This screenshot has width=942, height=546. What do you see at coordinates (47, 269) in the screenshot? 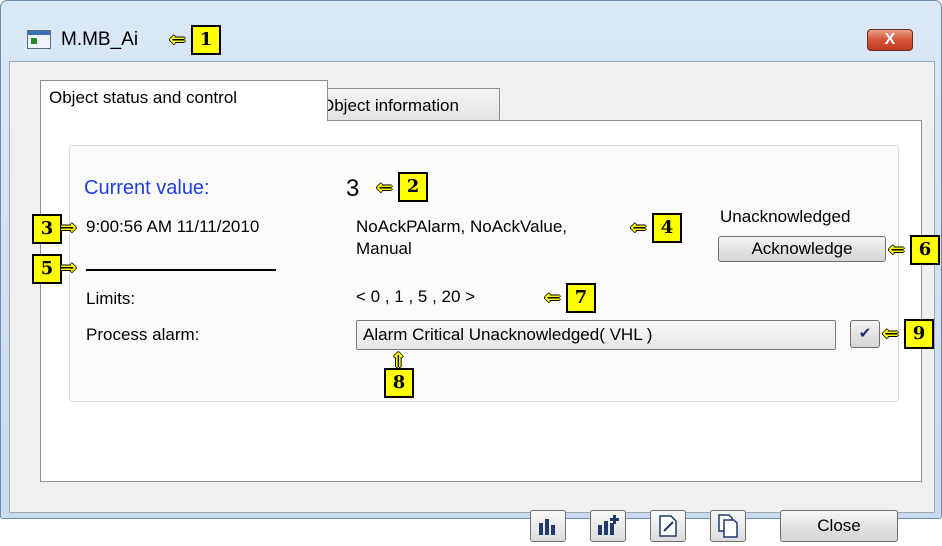
I see `callout-badge: 5` at bounding box center [47, 269].